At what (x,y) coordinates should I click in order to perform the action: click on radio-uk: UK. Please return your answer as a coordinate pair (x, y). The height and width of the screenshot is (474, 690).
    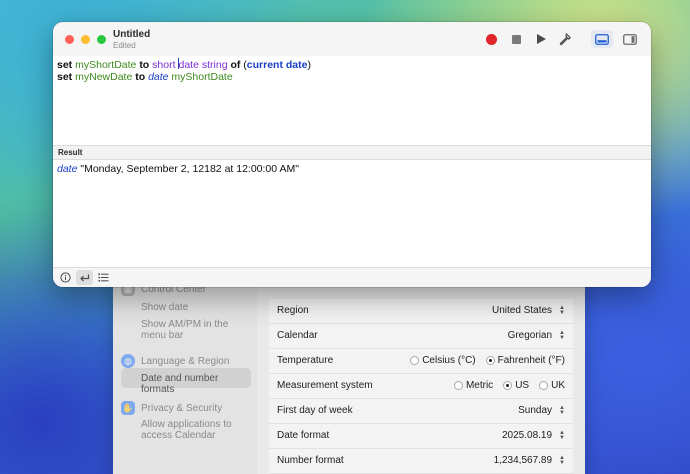
    Looking at the image, I should click on (552, 385).